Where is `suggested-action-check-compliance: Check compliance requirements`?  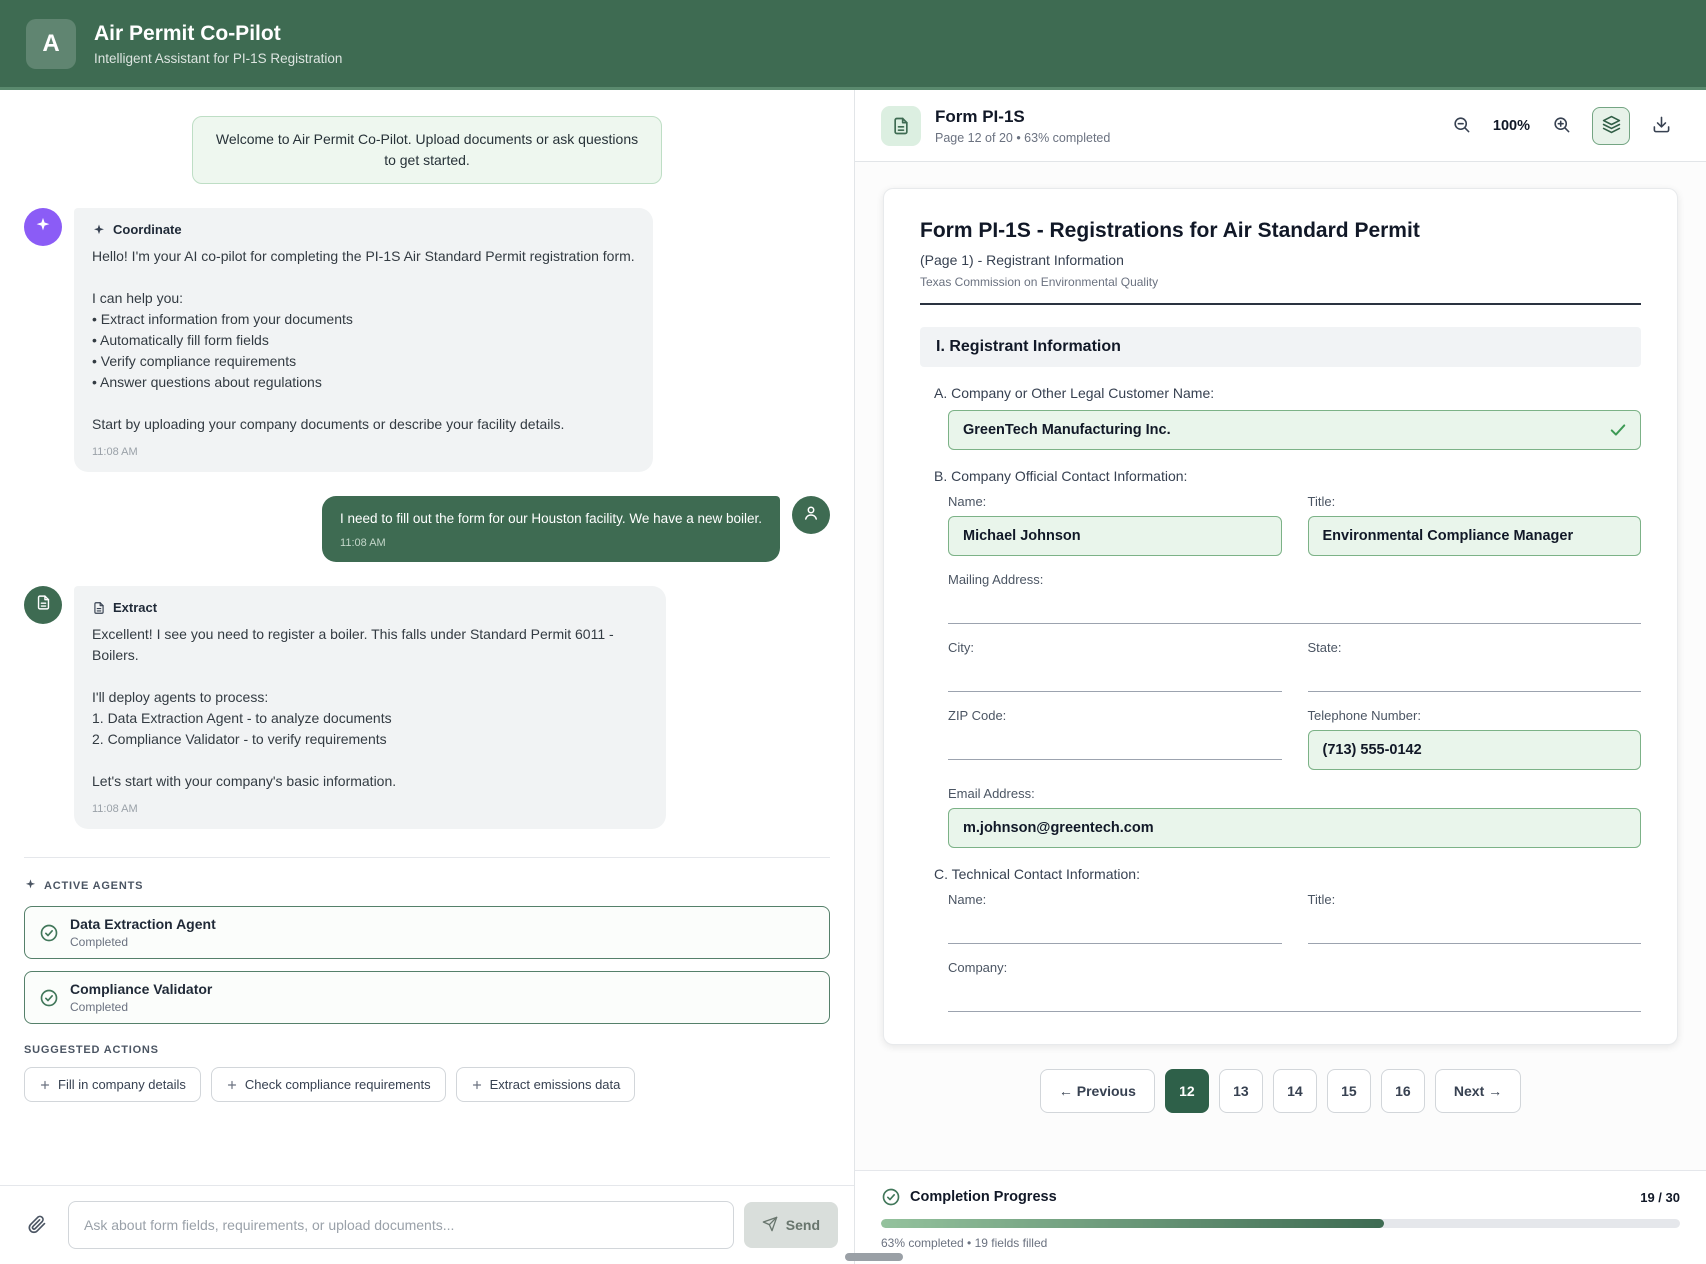 suggested-action-check-compliance: Check compliance requirements is located at coordinates (328, 1085).